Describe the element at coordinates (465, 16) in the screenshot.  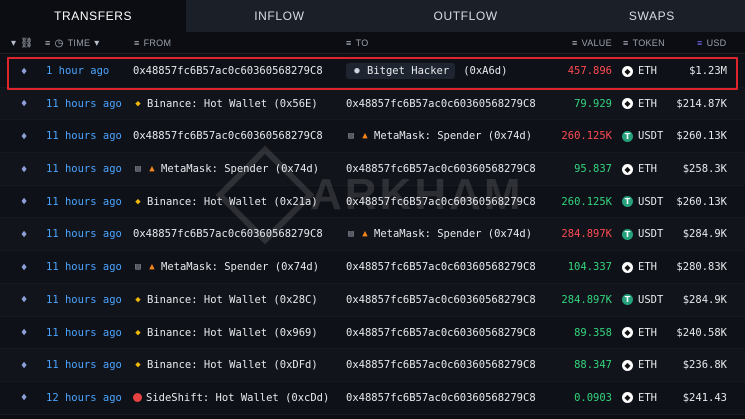
I see `tab-outflow: OUTFLOW` at that location.